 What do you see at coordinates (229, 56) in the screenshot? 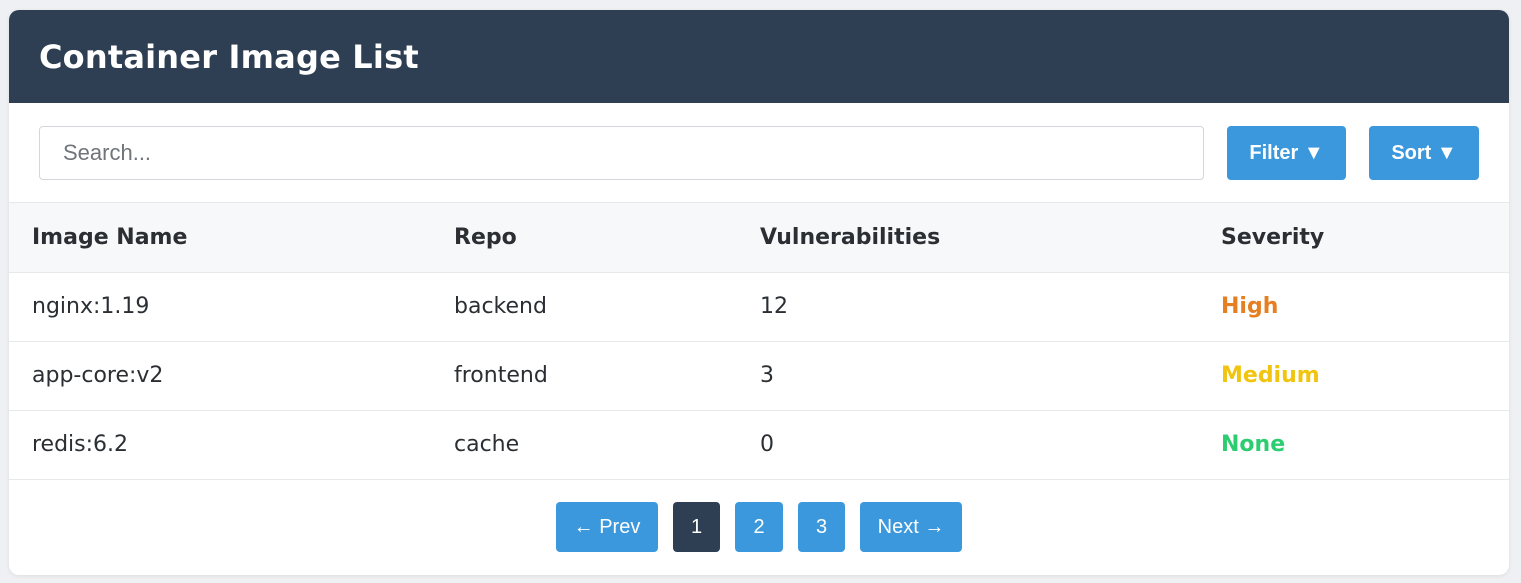
I see `page-title: Container Image List` at bounding box center [229, 56].